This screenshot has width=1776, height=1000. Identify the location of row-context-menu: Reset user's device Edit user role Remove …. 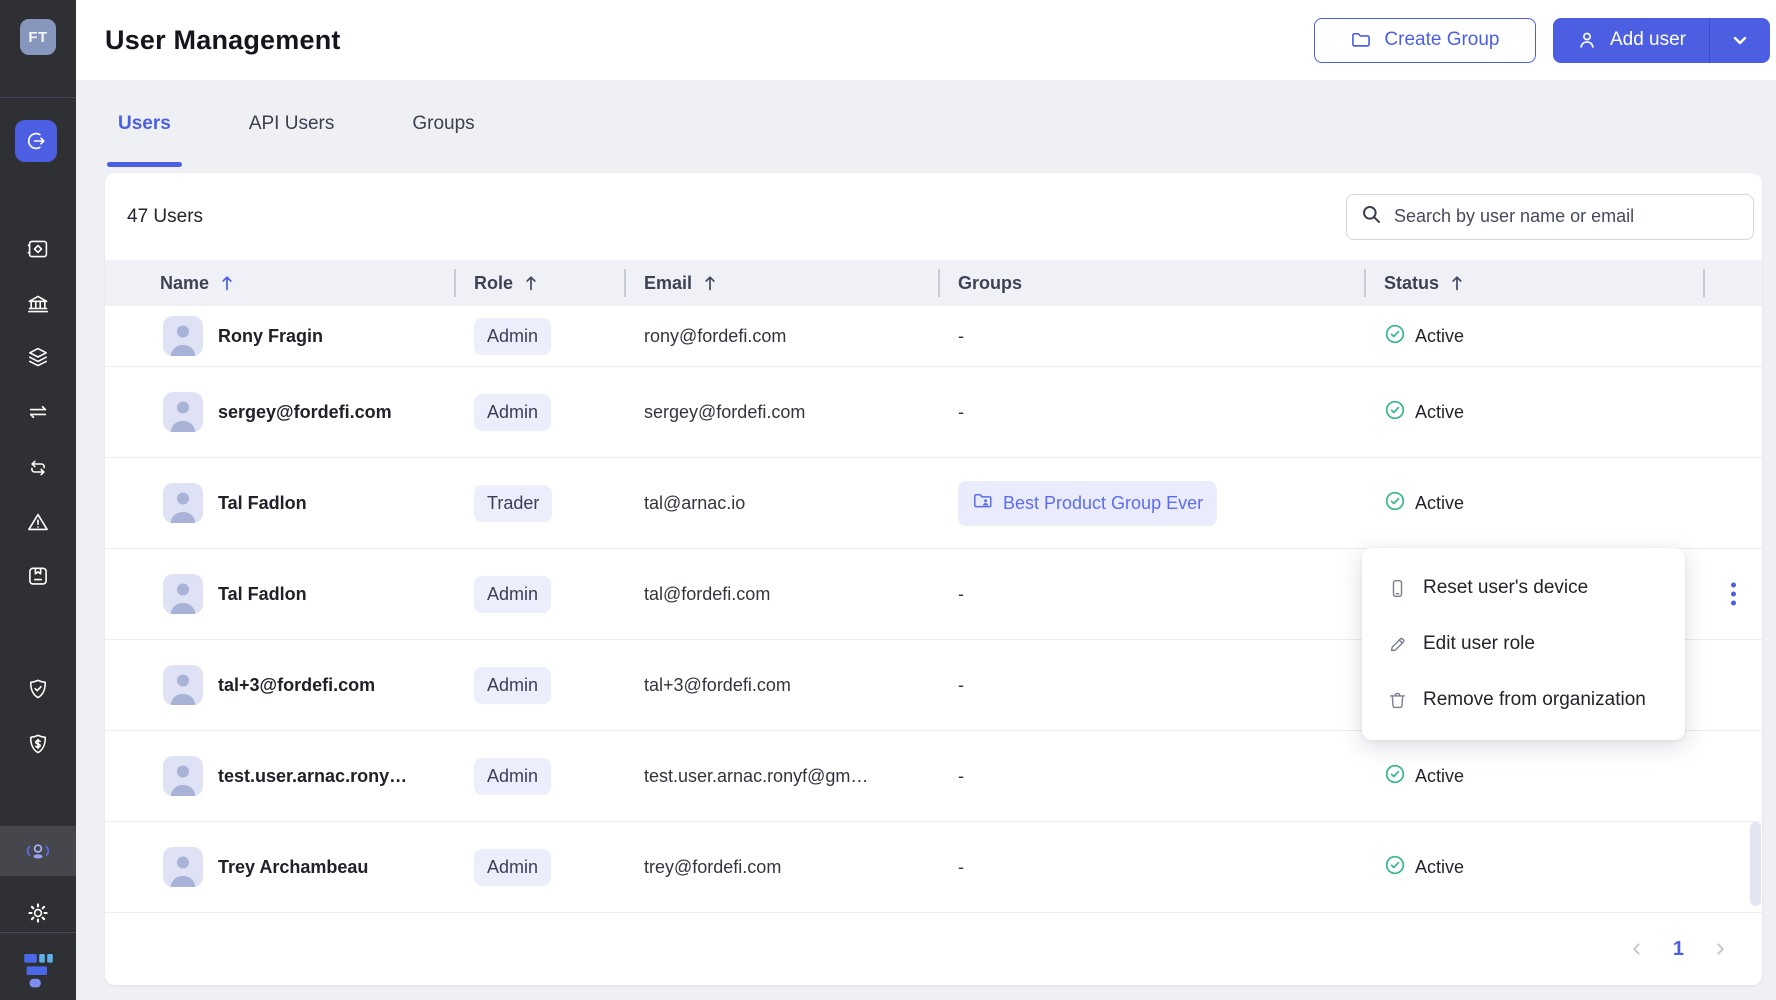
(1523, 644).